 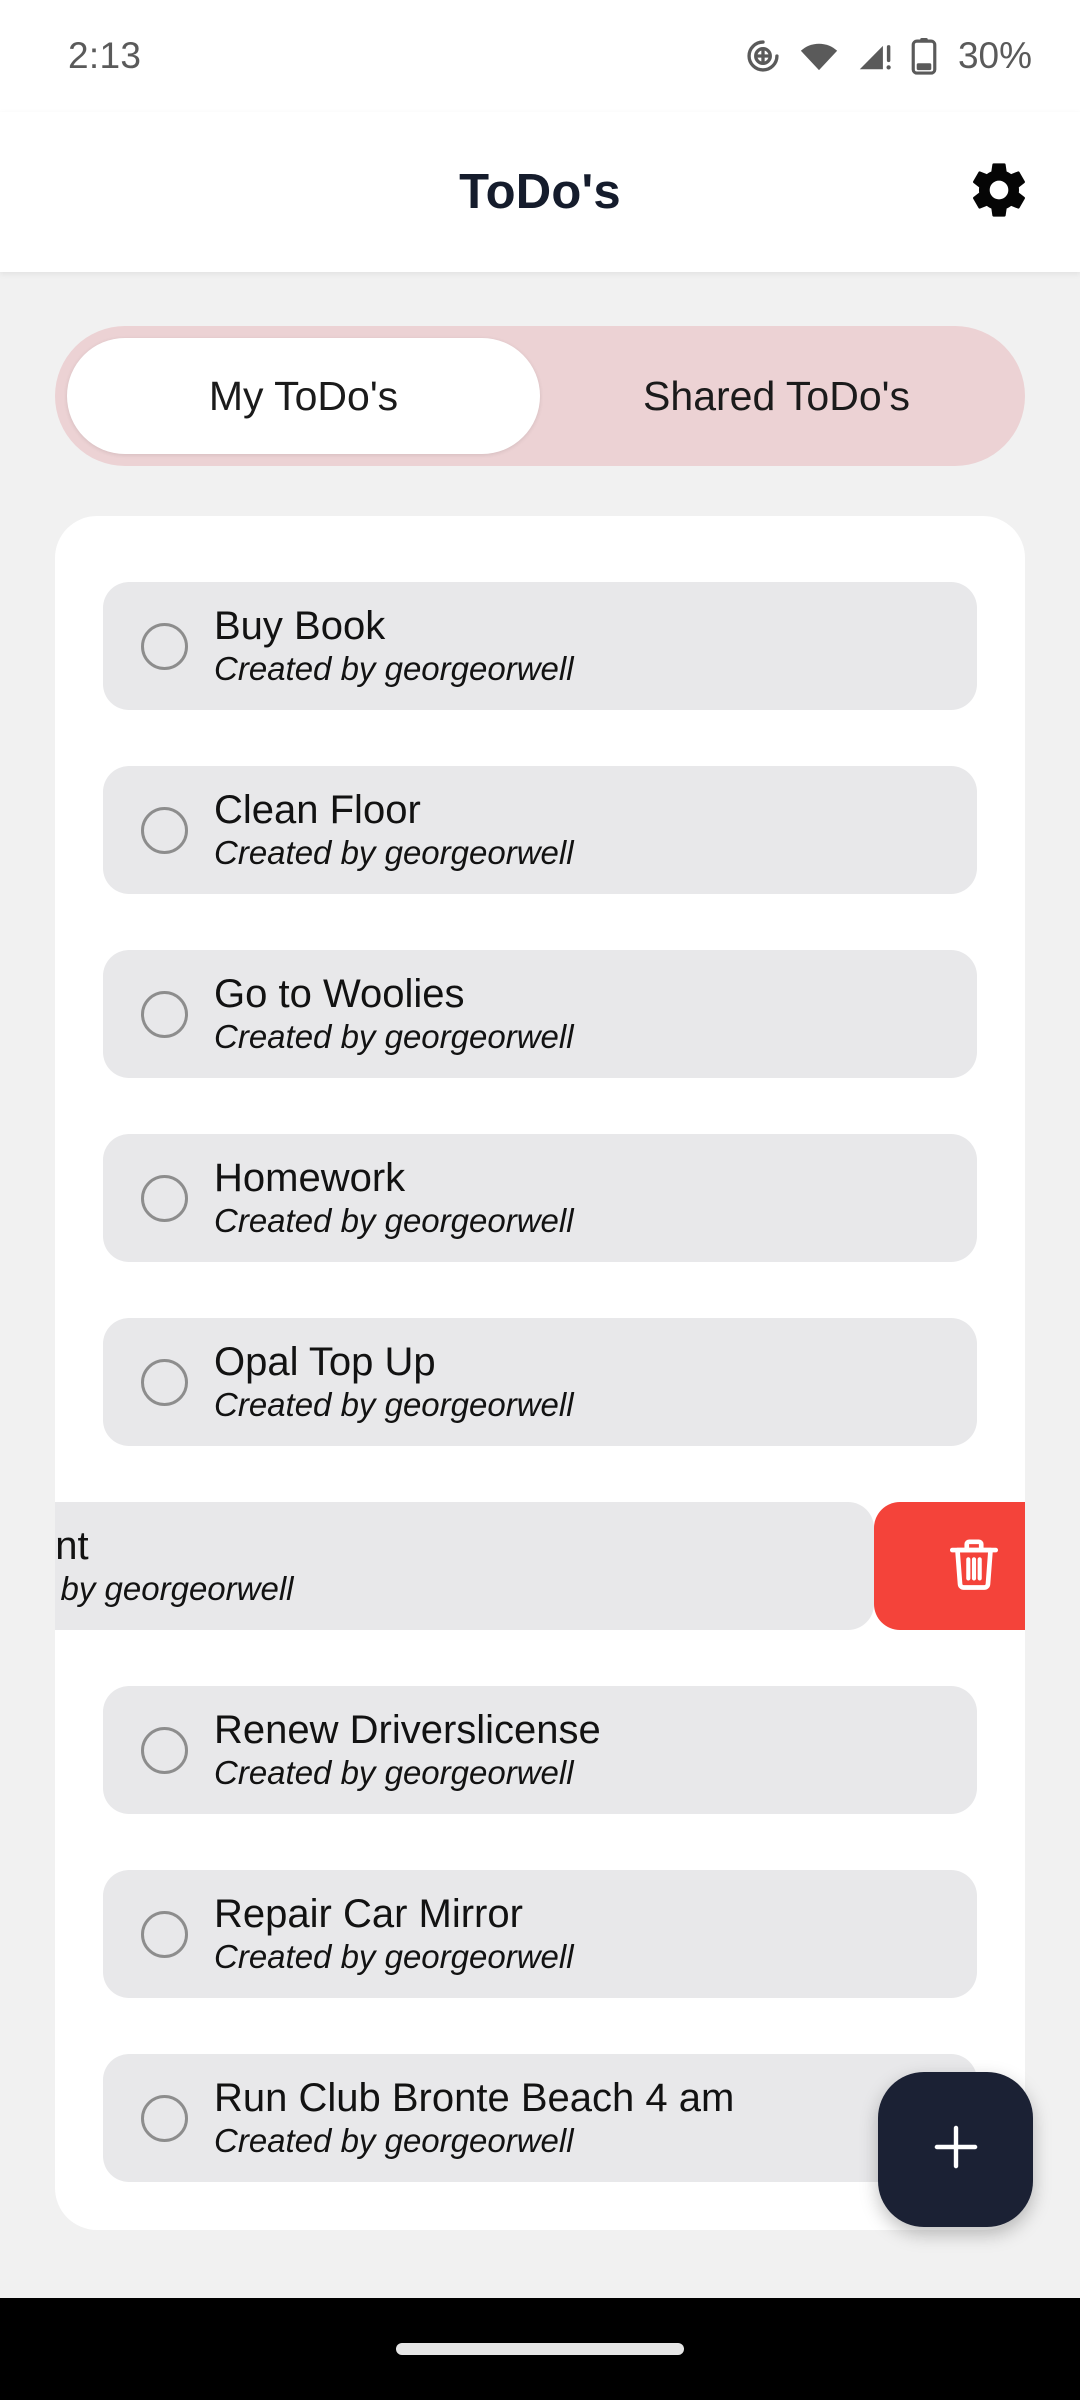 I want to click on list-item-text: Homework Created by georgeorwell, so click(x=394, y=1198).